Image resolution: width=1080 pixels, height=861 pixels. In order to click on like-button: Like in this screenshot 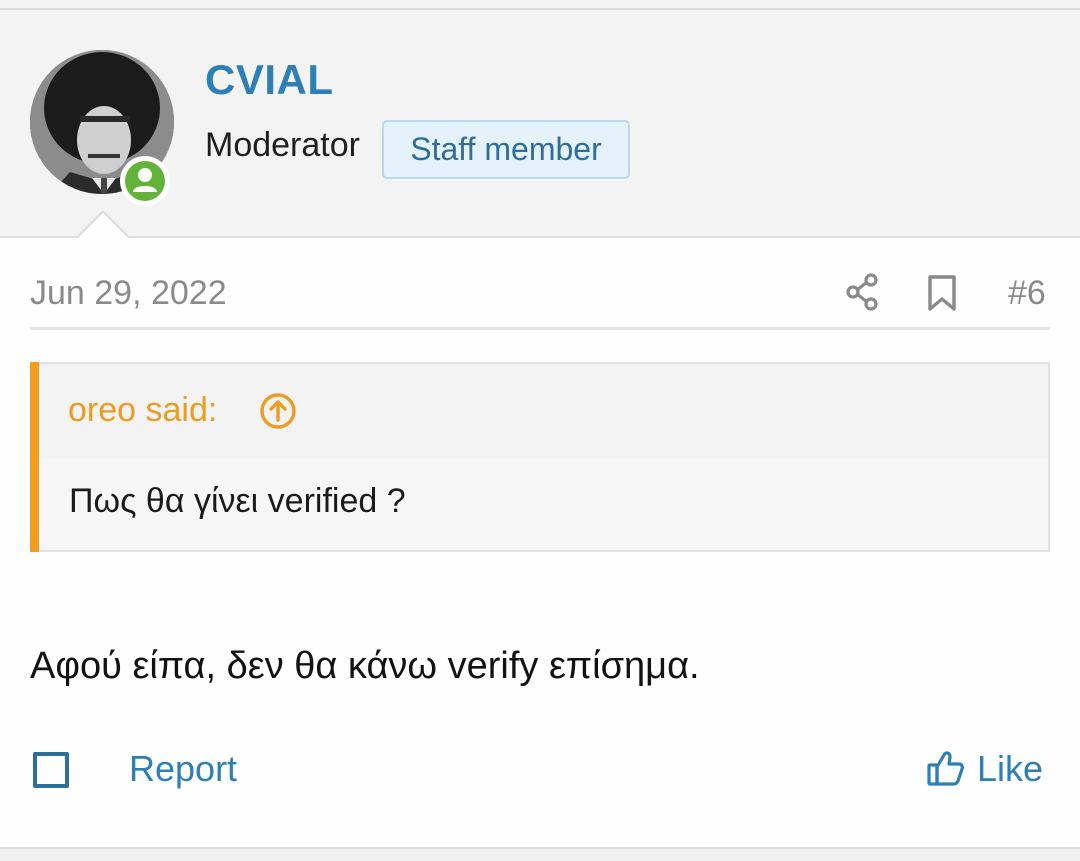, I will do `click(1010, 769)`.